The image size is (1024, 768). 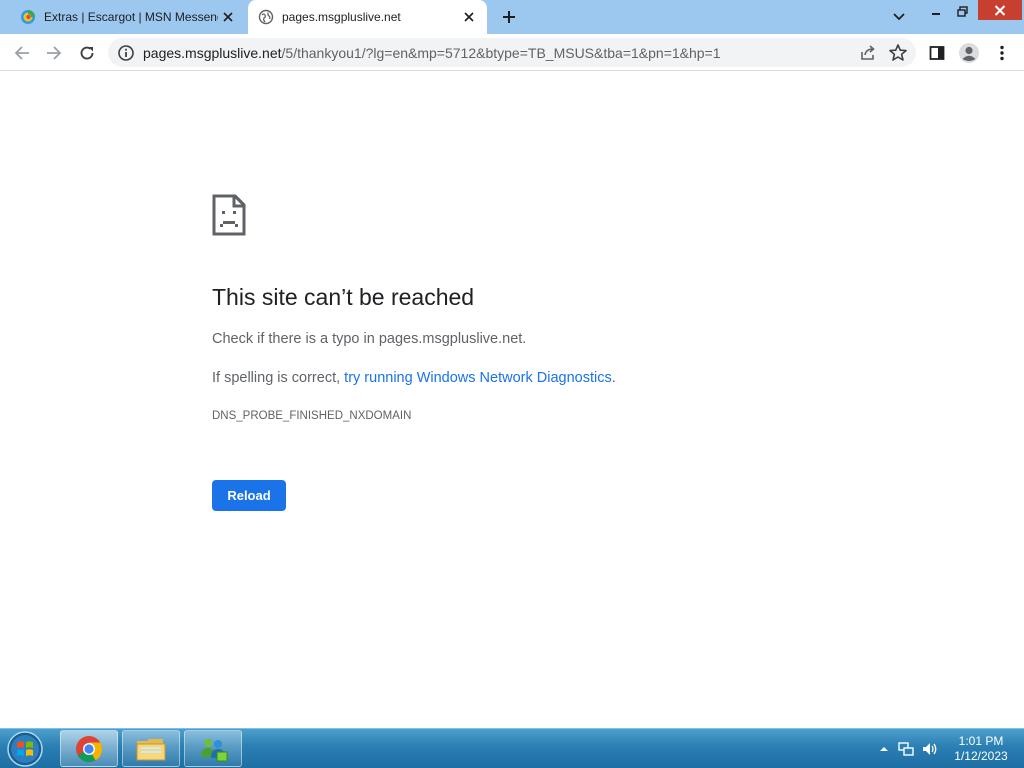 What do you see at coordinates (249, 495) in the screenshot?
I see `reload-button: Reload` at bounding box center [249, 495].